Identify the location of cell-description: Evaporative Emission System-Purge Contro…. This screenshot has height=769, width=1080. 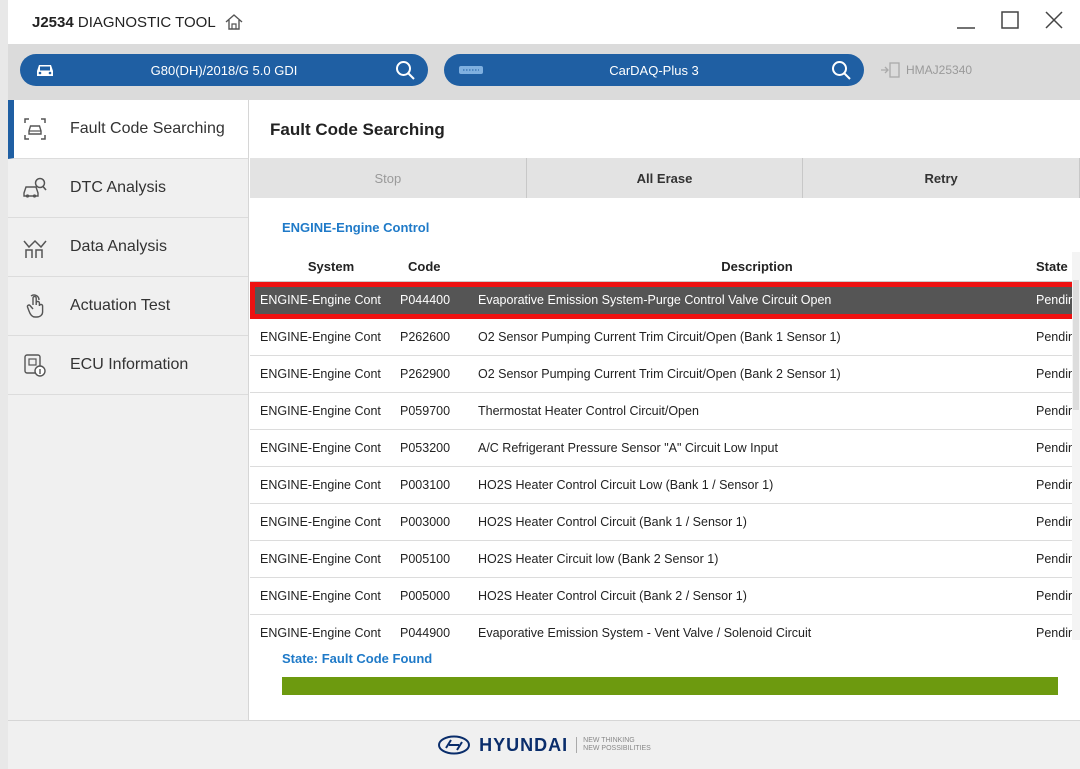
(655, 300).